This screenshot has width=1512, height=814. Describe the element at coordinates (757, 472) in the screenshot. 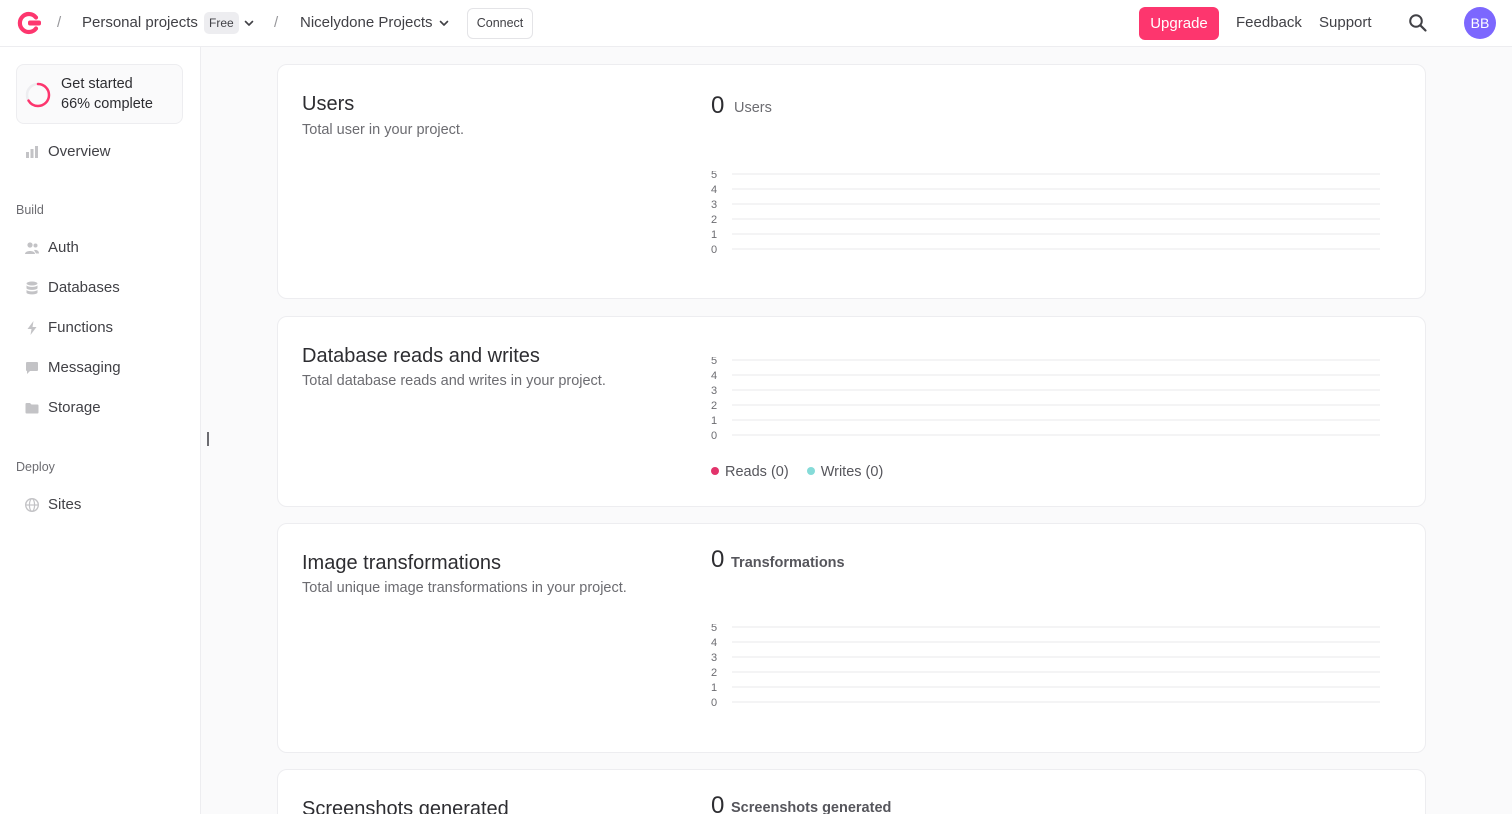

I see `legend-label: Reads (0)` at that location.